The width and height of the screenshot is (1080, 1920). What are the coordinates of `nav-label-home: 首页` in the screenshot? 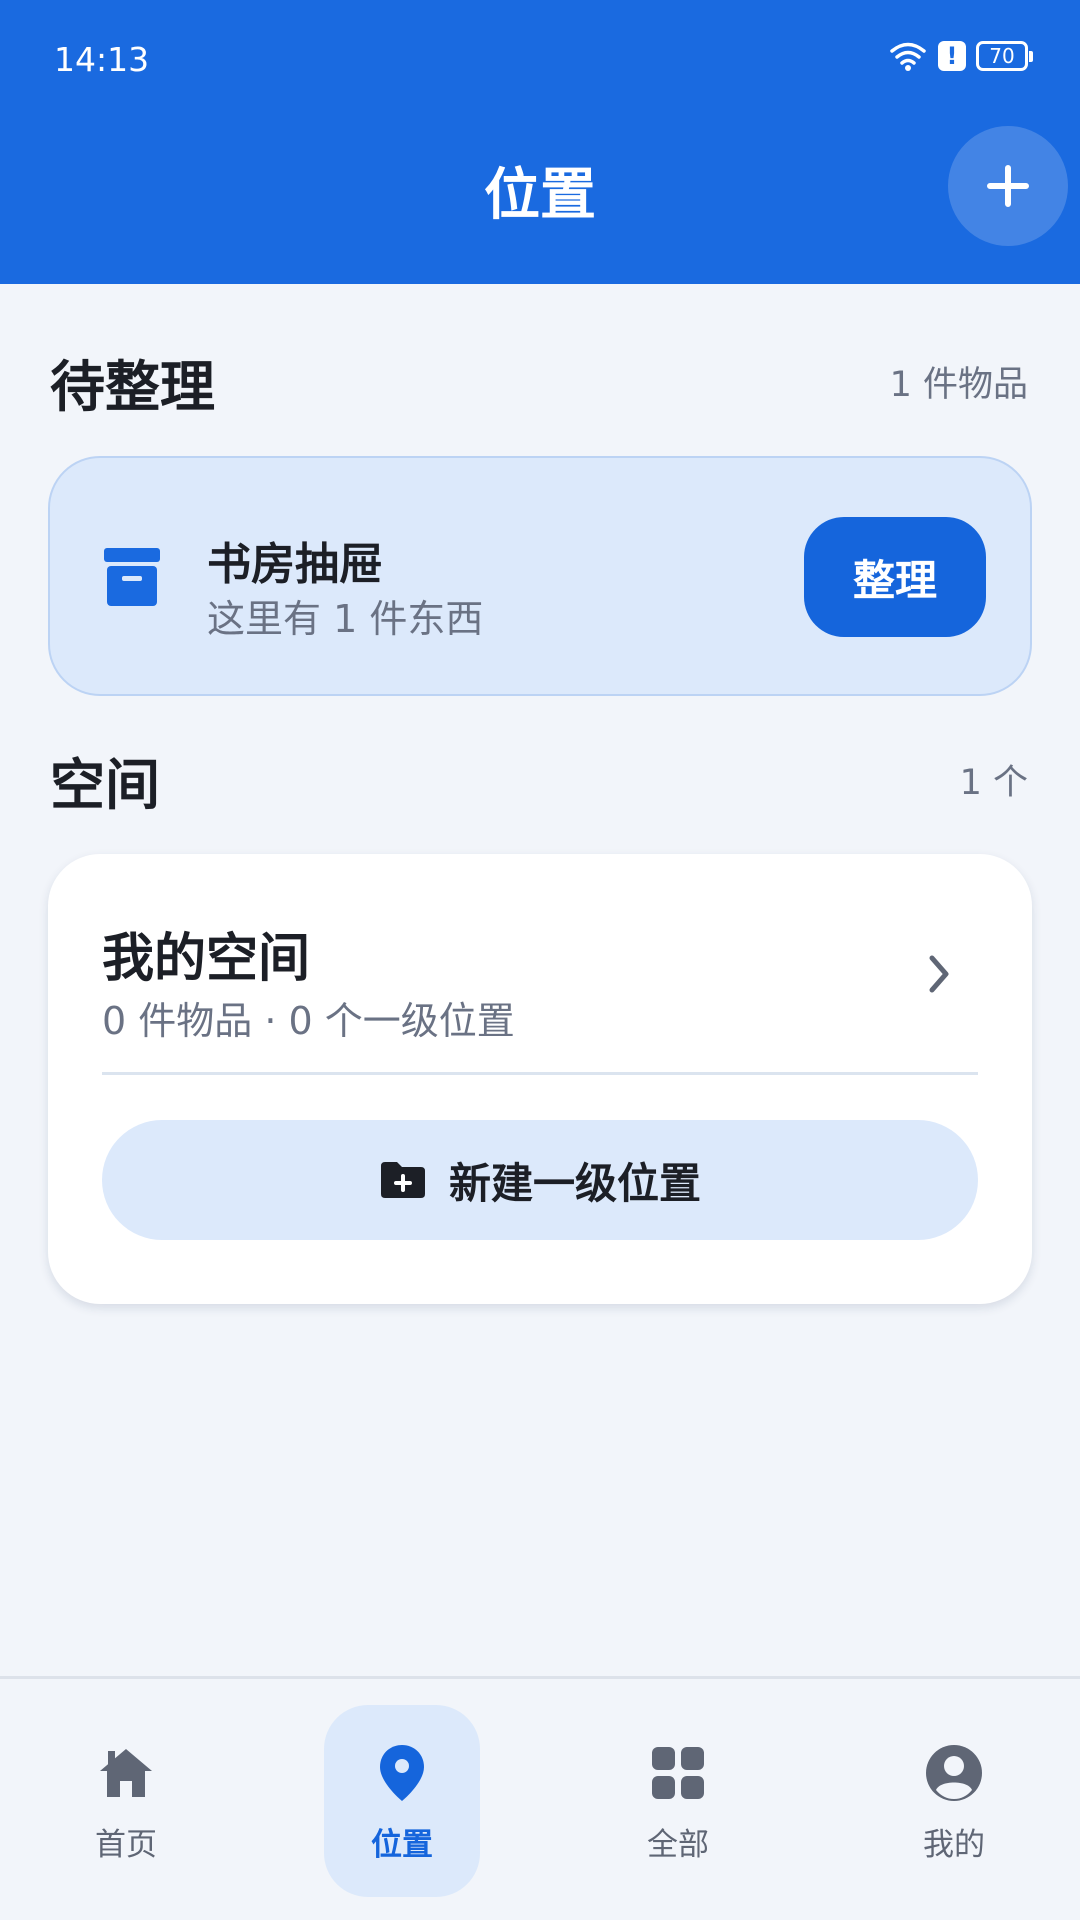 It's located at (126, 1845).